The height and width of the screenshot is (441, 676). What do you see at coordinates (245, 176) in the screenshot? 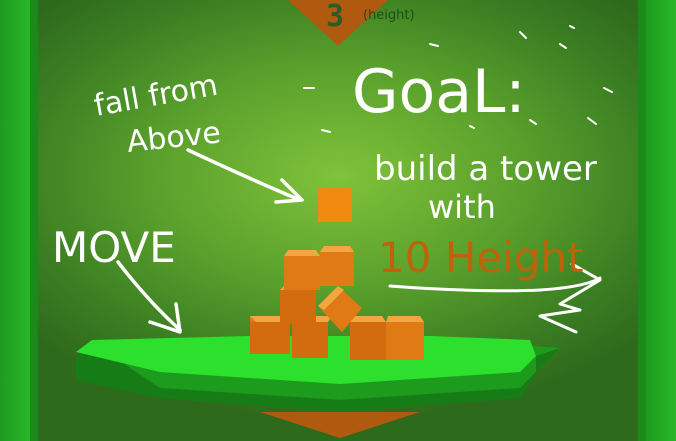
I see `fall-arrow` at bounding box center [245, 176].